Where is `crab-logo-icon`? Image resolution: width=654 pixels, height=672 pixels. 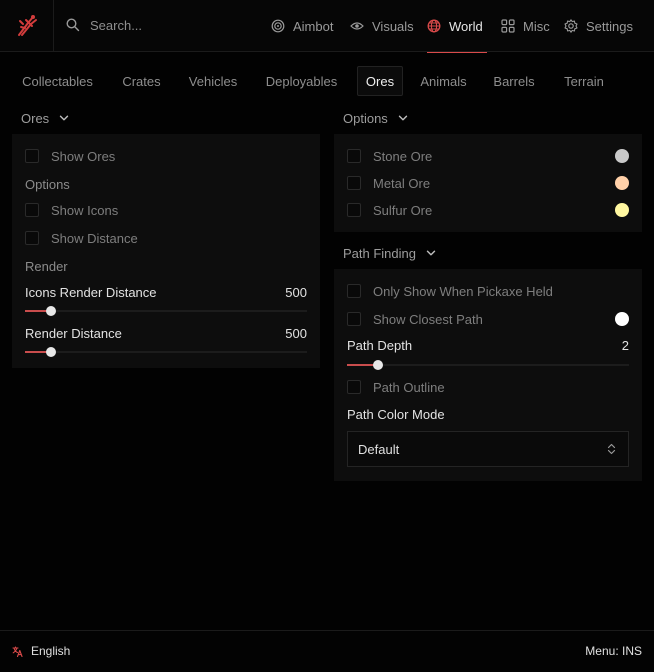
crab-logo-icon is located at coordinates (27, 25).